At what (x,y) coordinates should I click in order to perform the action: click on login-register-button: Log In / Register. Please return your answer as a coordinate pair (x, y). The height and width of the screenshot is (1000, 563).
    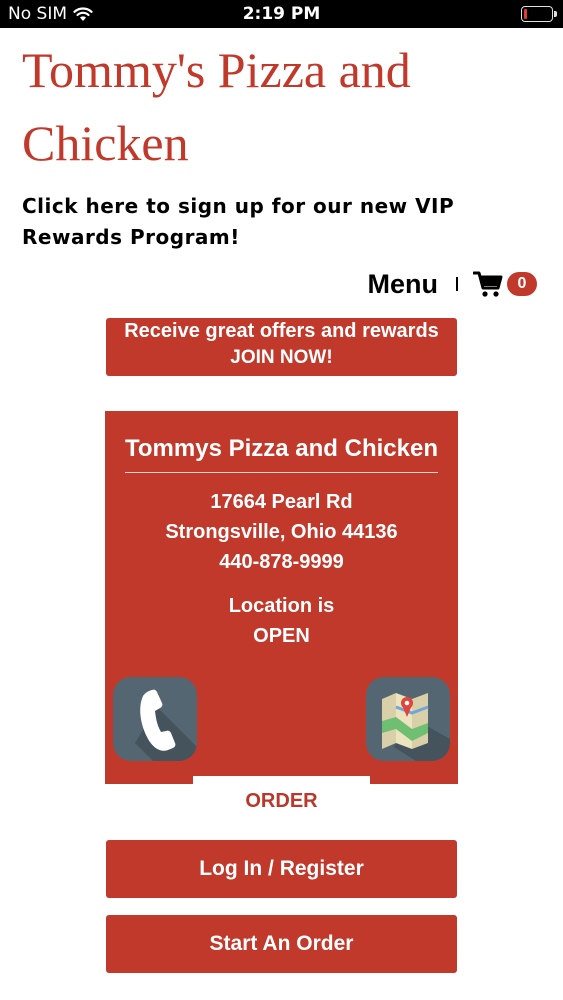
    Looking at the image, I should click on (281, 869).